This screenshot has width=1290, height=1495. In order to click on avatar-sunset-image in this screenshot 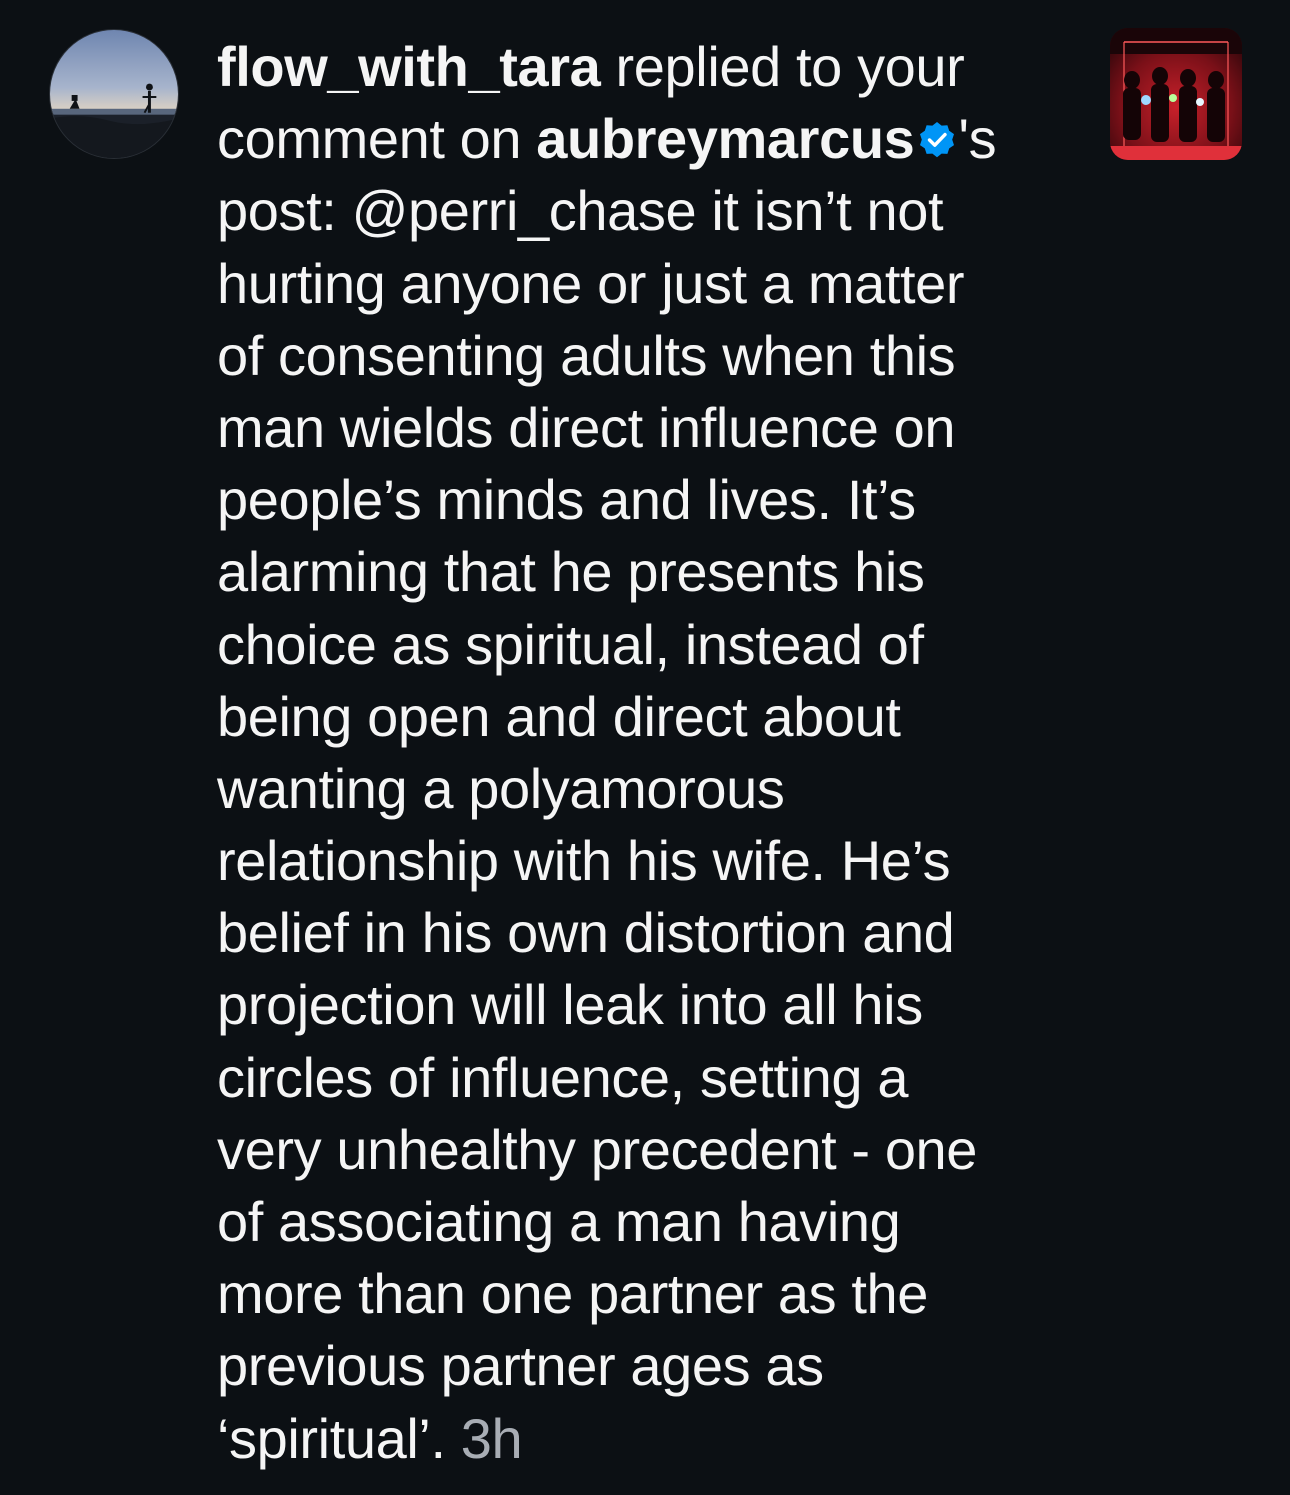, I will do `click(114, 94)`.